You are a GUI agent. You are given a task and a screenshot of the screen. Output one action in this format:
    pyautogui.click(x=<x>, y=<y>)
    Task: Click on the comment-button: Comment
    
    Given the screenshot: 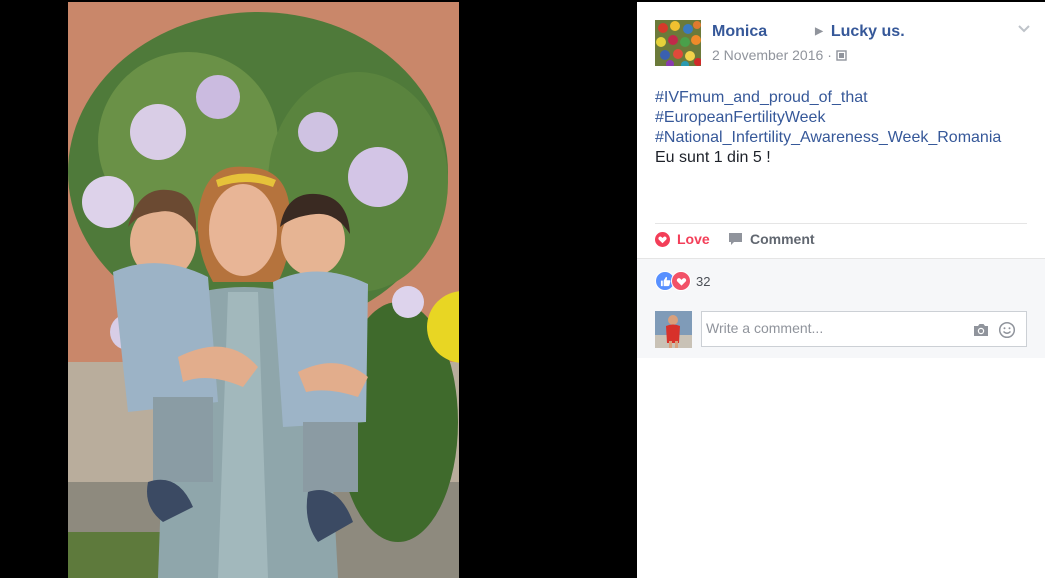 What is the action you would take?
    pyautogui.click(x=771, y=239)
    